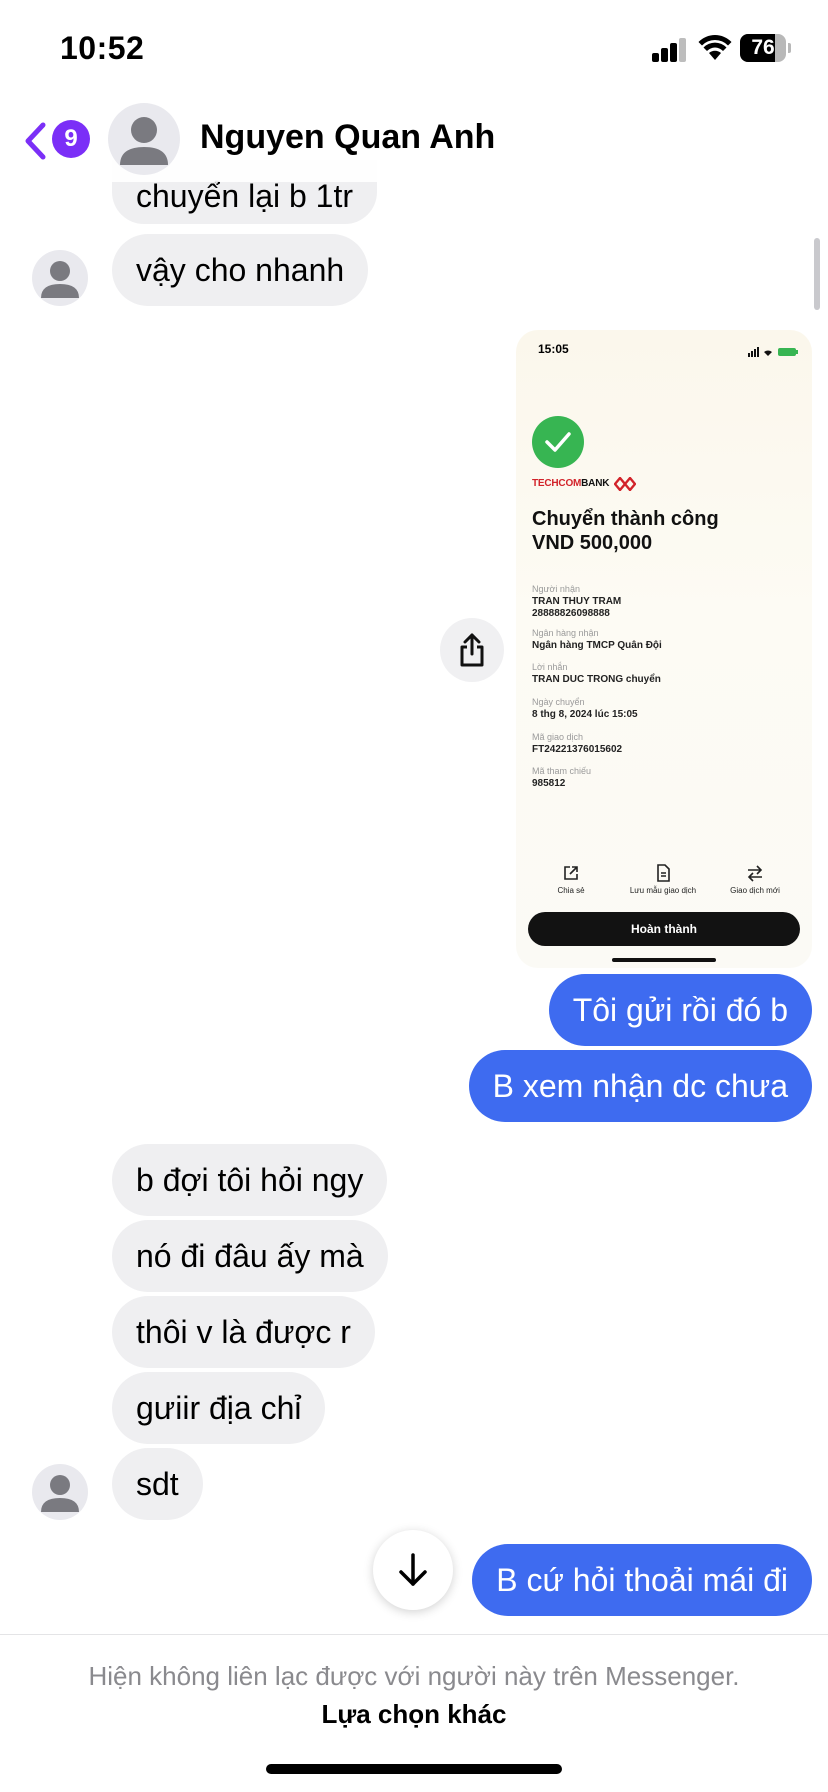 The image size is (828, 1792). Describe the element at coordinates (680, 1010) in the screenshot. I see `message-bubble-outgoing: Tôi gửi rồi đó b` at that location.